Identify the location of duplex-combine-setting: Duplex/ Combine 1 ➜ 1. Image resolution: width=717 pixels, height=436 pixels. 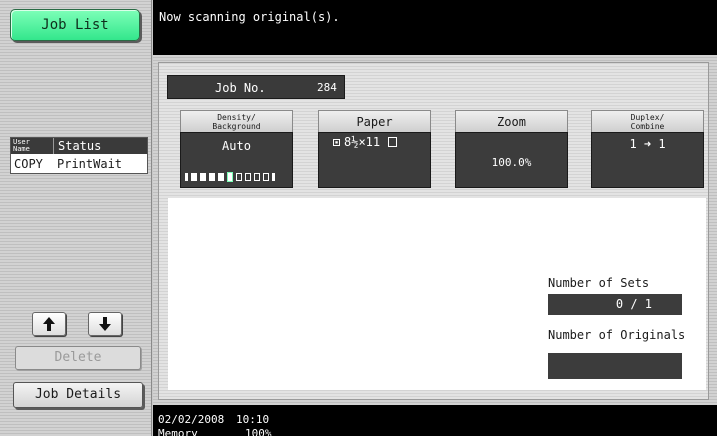
(647, 149).